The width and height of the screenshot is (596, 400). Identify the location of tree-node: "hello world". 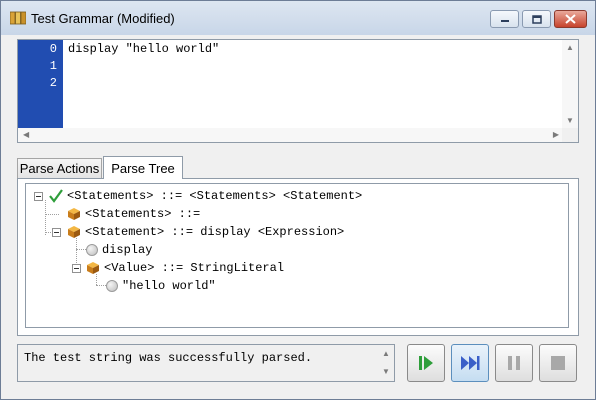
(161, 286).